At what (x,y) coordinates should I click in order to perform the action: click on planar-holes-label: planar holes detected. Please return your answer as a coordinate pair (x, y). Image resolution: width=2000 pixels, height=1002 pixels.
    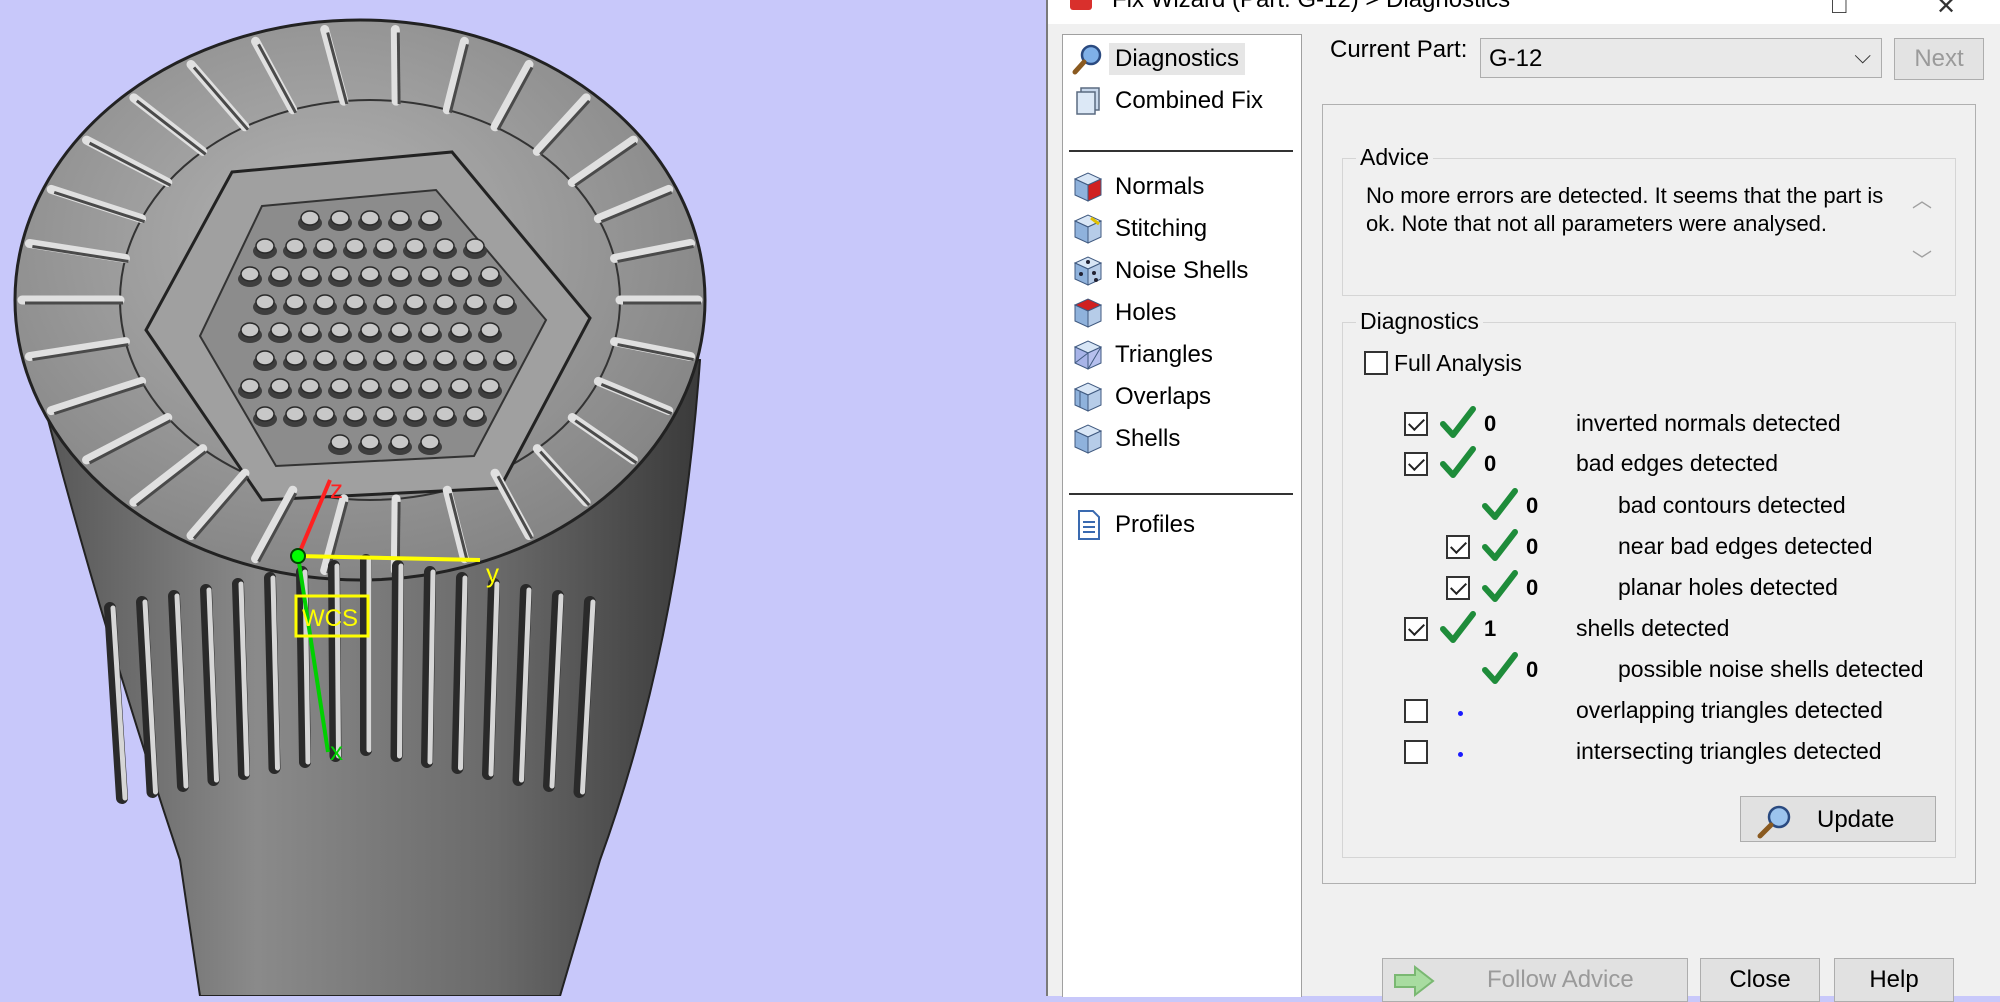
    Looking at the image, I should click on (1728, 587).